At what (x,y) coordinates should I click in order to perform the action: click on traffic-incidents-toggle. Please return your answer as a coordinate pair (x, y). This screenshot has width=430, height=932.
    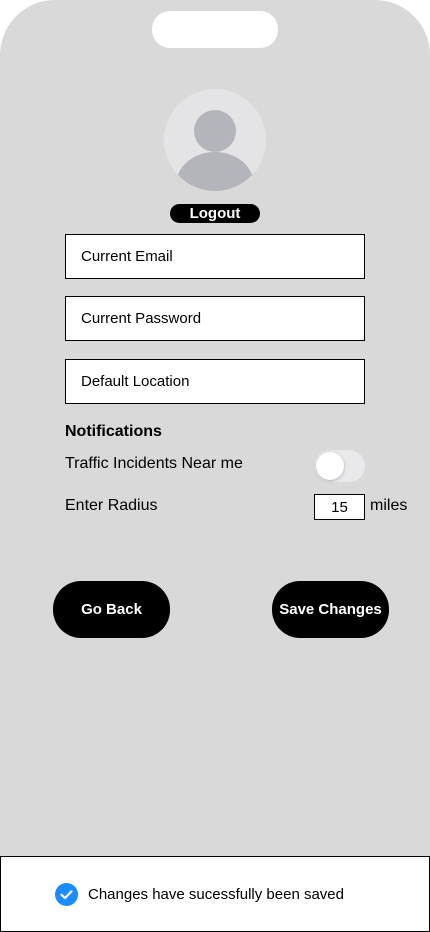
    Looking at the image, I should click on (339, 466).